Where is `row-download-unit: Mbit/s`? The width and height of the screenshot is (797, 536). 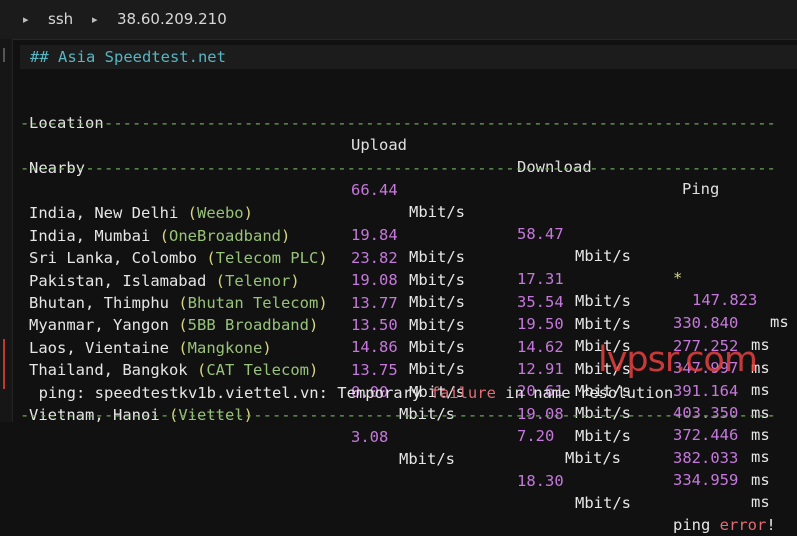
row-download-unit: Mbit/s is located at coordinates (603, 503).